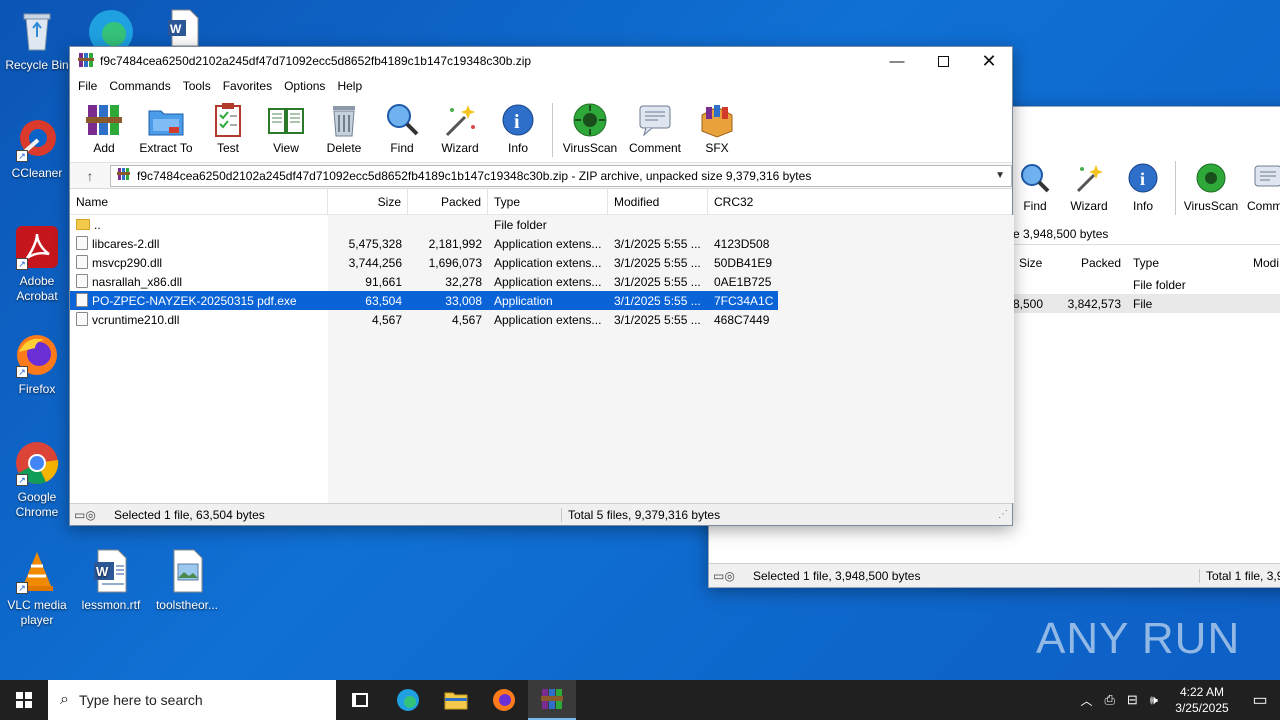  What do you see at coordinates (1211, 206) in the screenshot?
I see `back-toolbar-label: VirusScan` at bounding box center [1211, 206].